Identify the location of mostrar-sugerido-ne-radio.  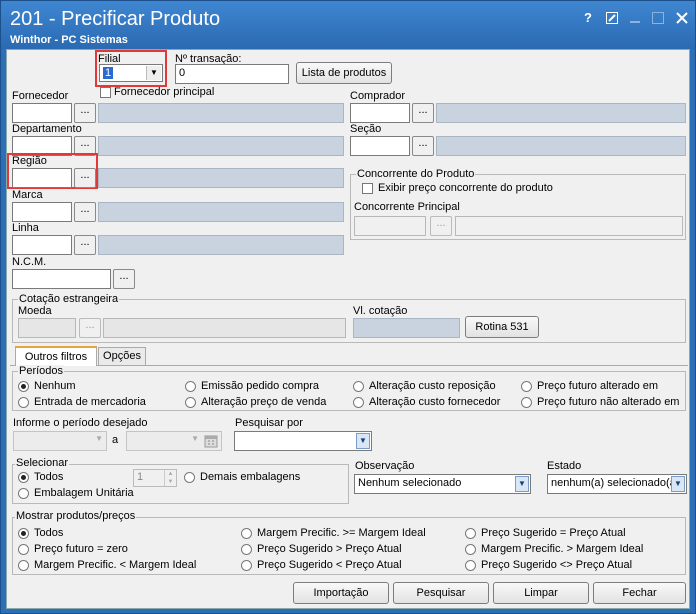
(470, 565).